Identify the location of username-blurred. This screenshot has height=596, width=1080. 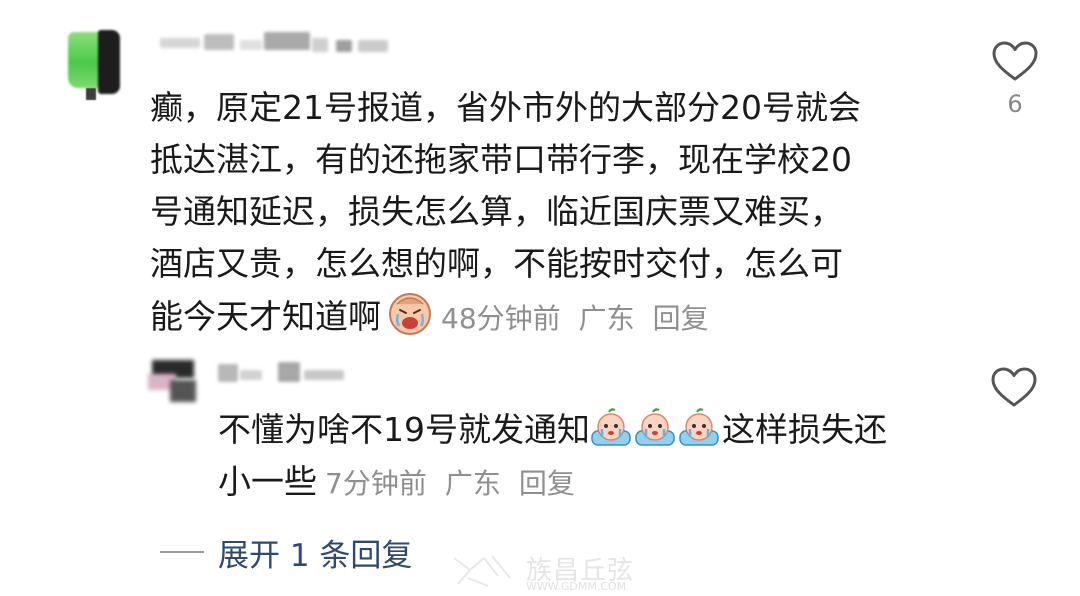
(276, 43).